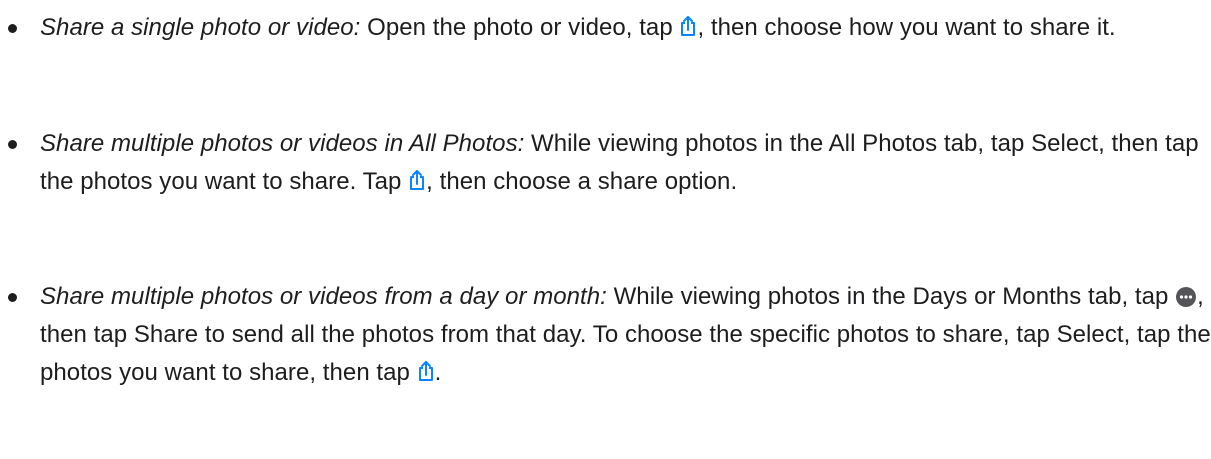 The width and height of the screenshot is (1211, 459). Describe the element at coordinates (582, 181) in the screenshot. I see `list-item-text: , then choose a share option.` at that location.